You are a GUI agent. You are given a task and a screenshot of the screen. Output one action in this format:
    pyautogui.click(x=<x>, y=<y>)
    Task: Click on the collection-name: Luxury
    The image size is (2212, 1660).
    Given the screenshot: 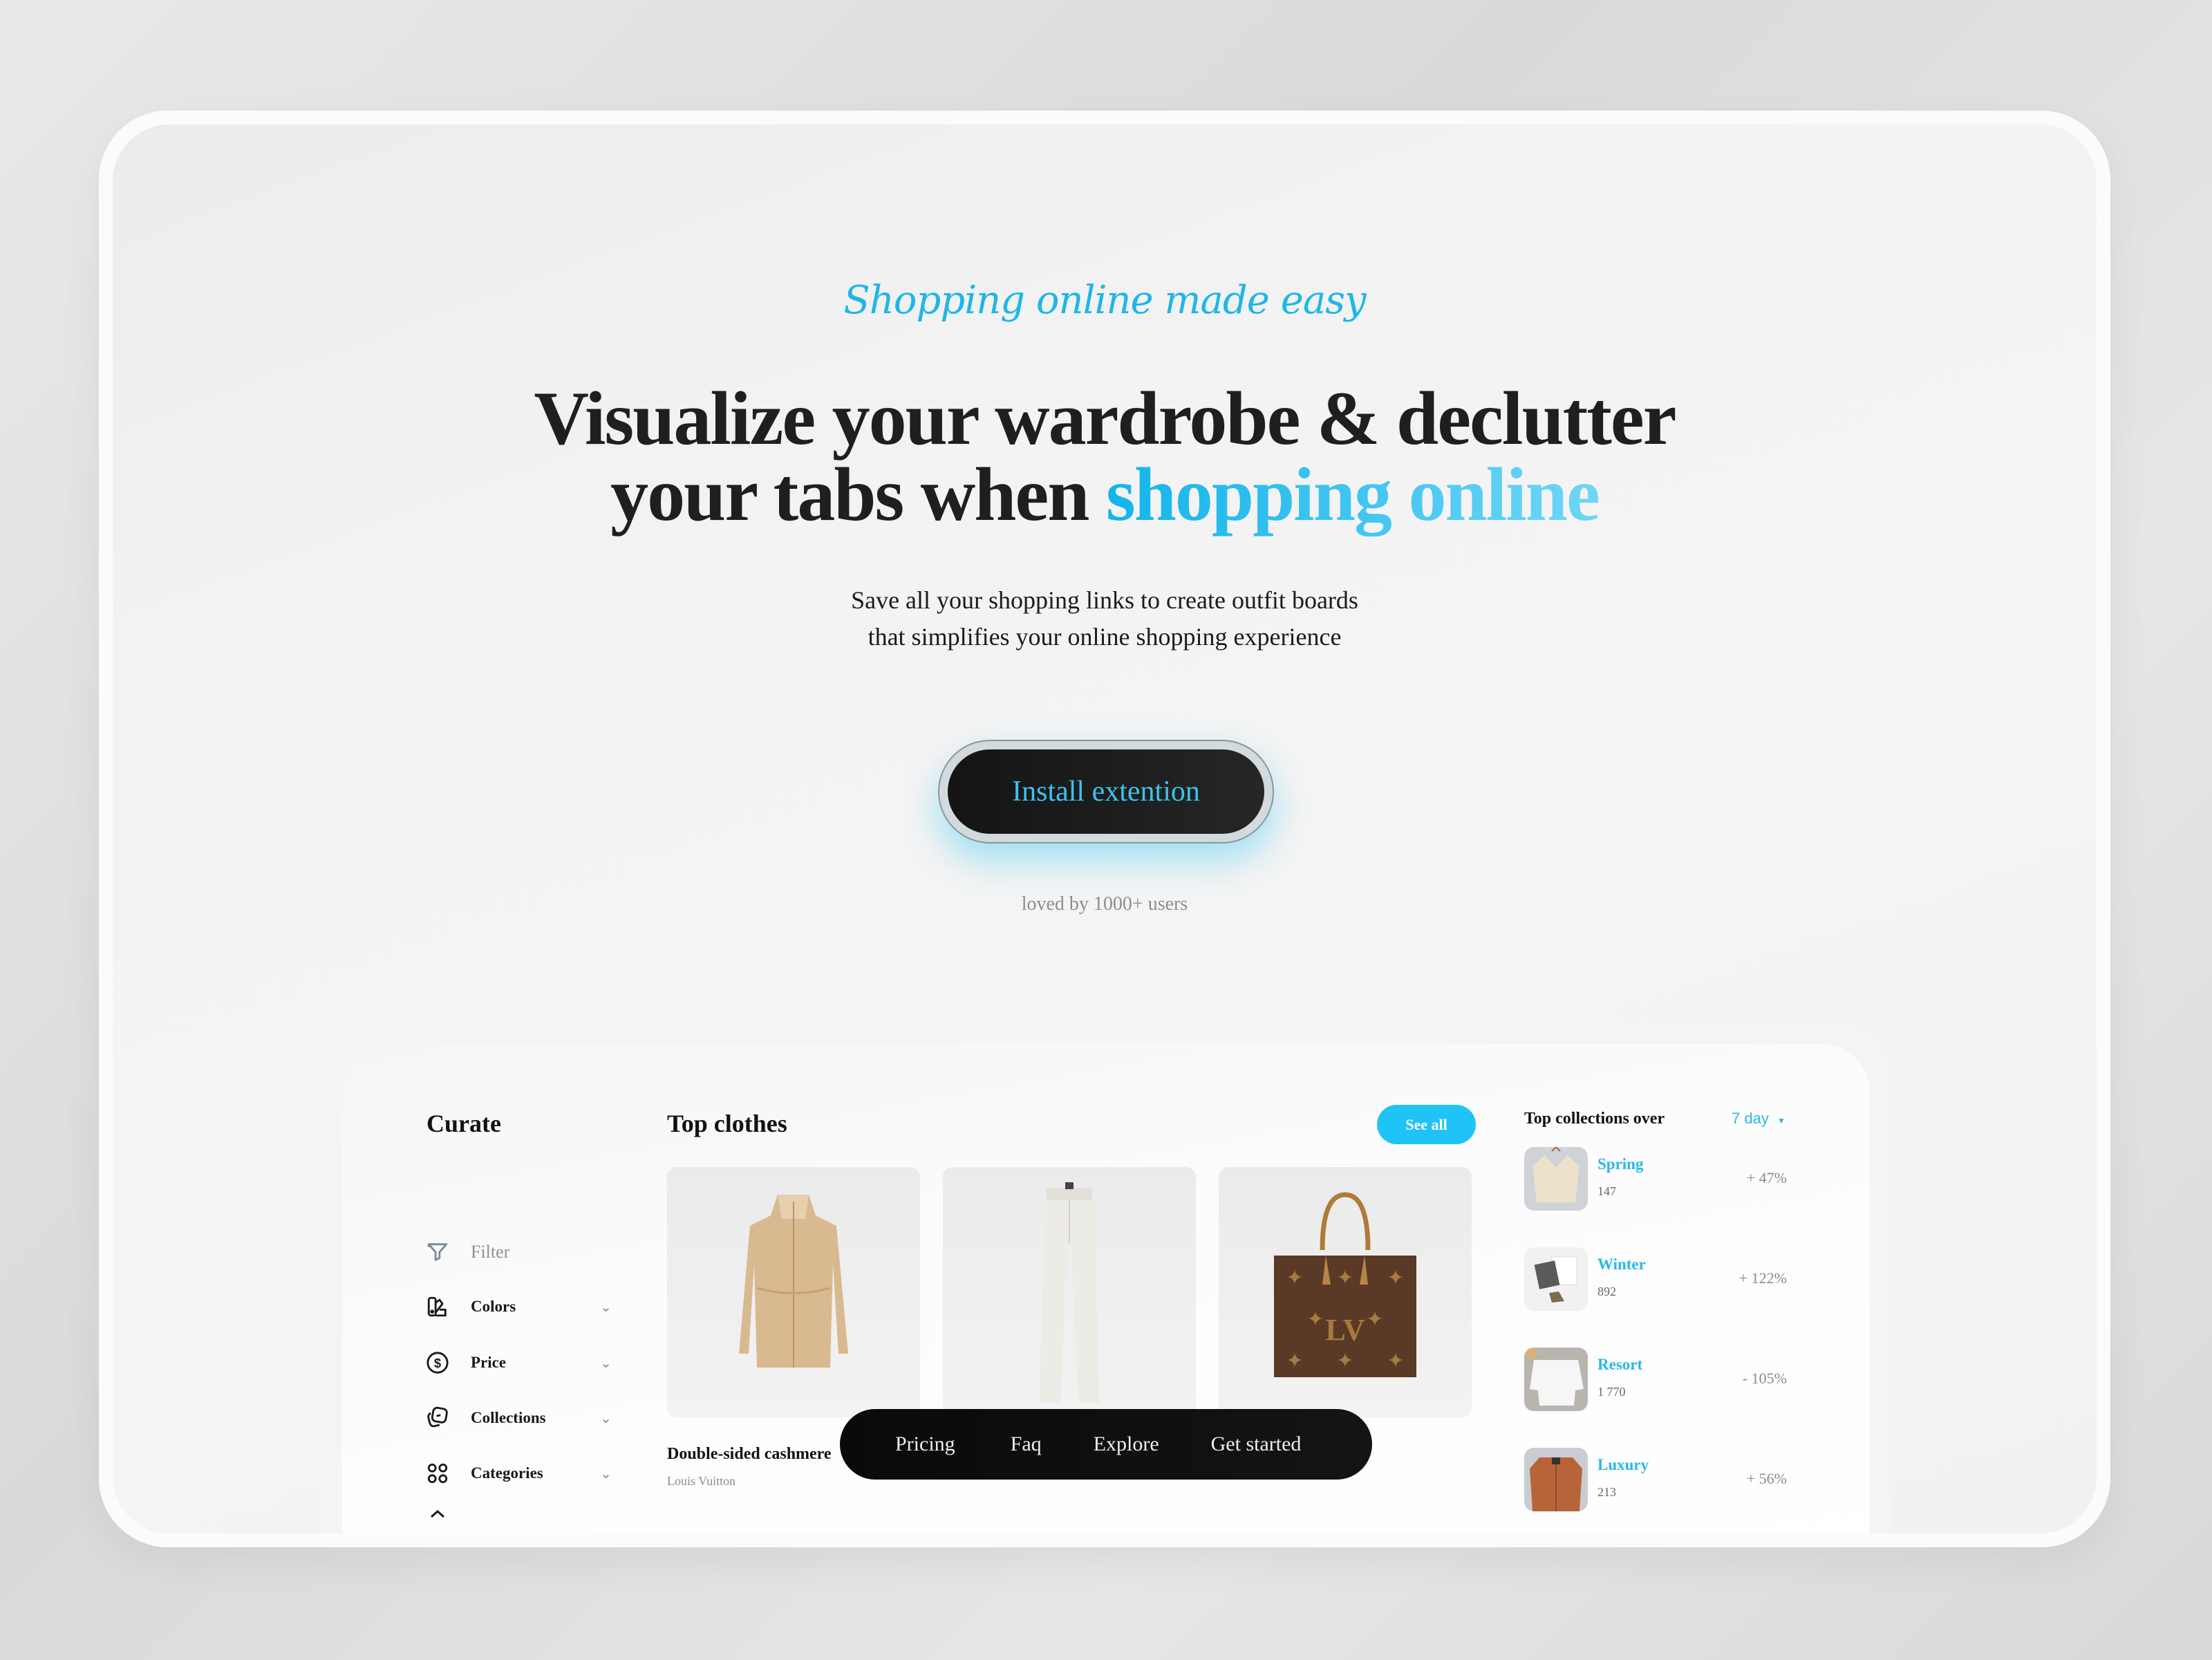 What is the action you would take?
    pyautogui.click(x=1623, y=1464)
    